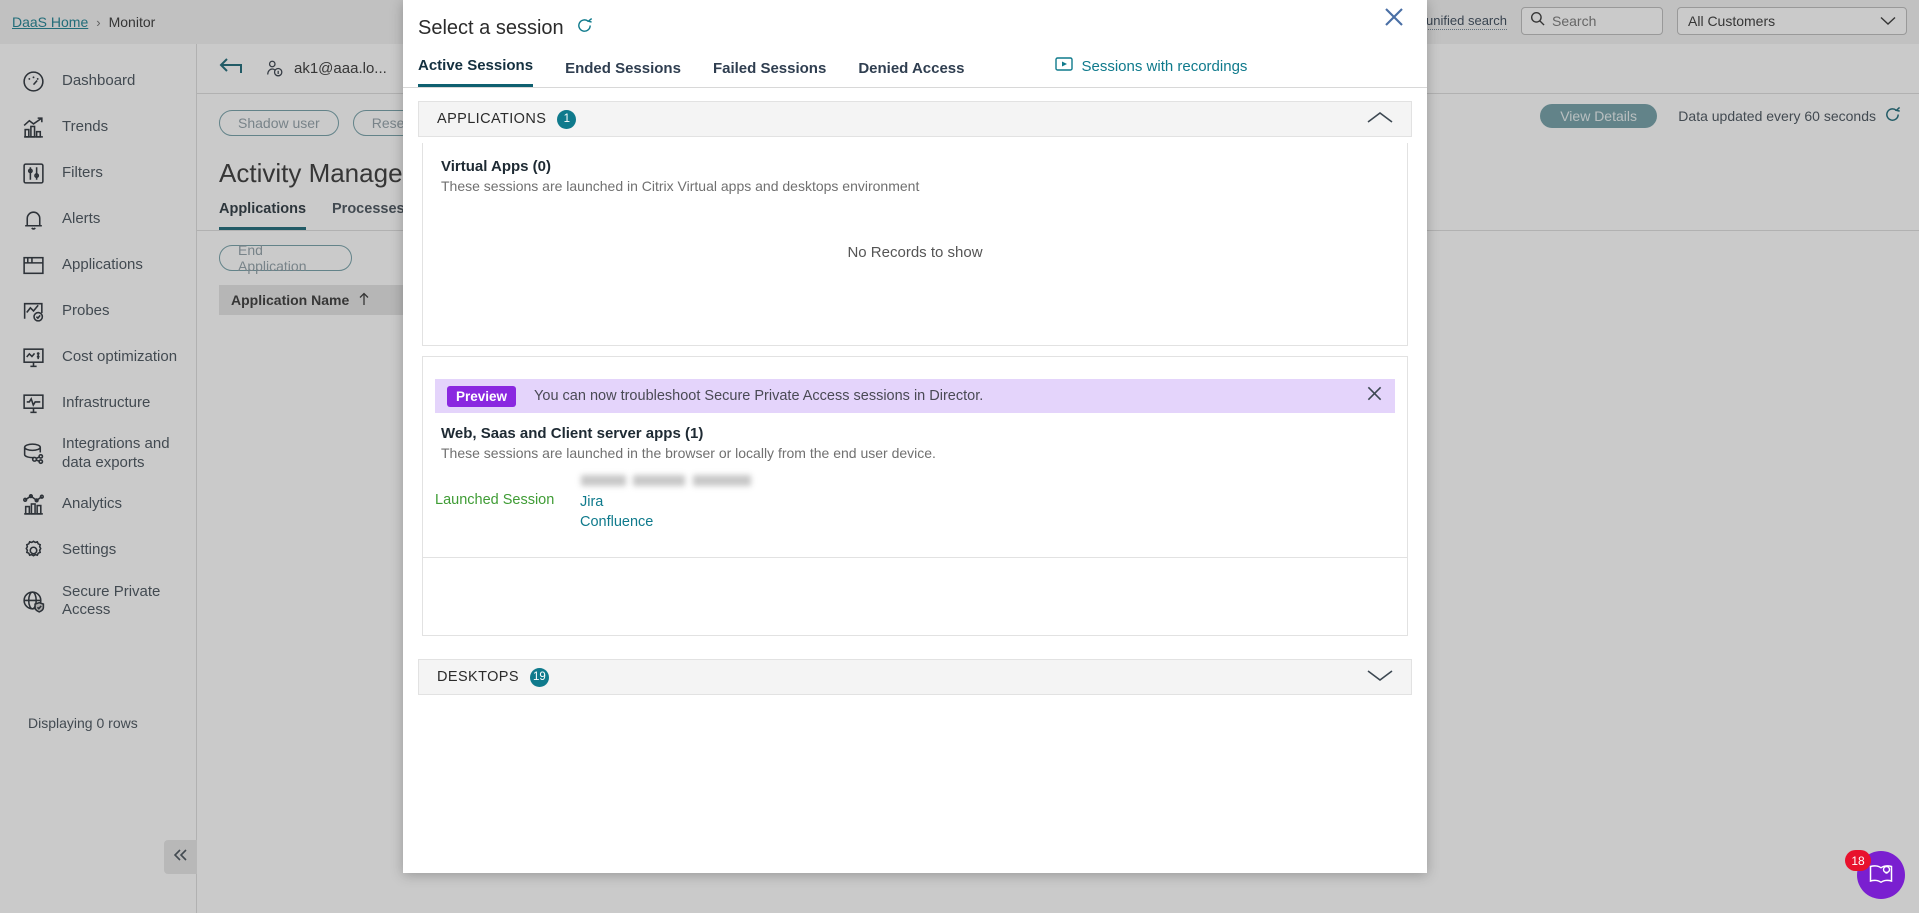 The image size is (1919, 913). What do you see at coordinates (616, 502) in the screenshot?
I see `launched-app-link: Jira` at bounding box center [616, 502].